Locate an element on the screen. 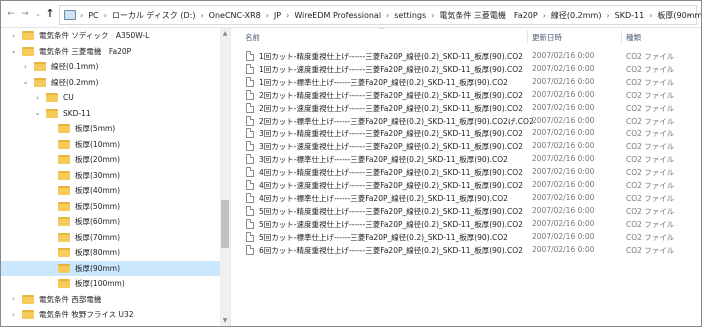  sidebar-item: 板厚(30mm) is located at coordinates (110, 175).